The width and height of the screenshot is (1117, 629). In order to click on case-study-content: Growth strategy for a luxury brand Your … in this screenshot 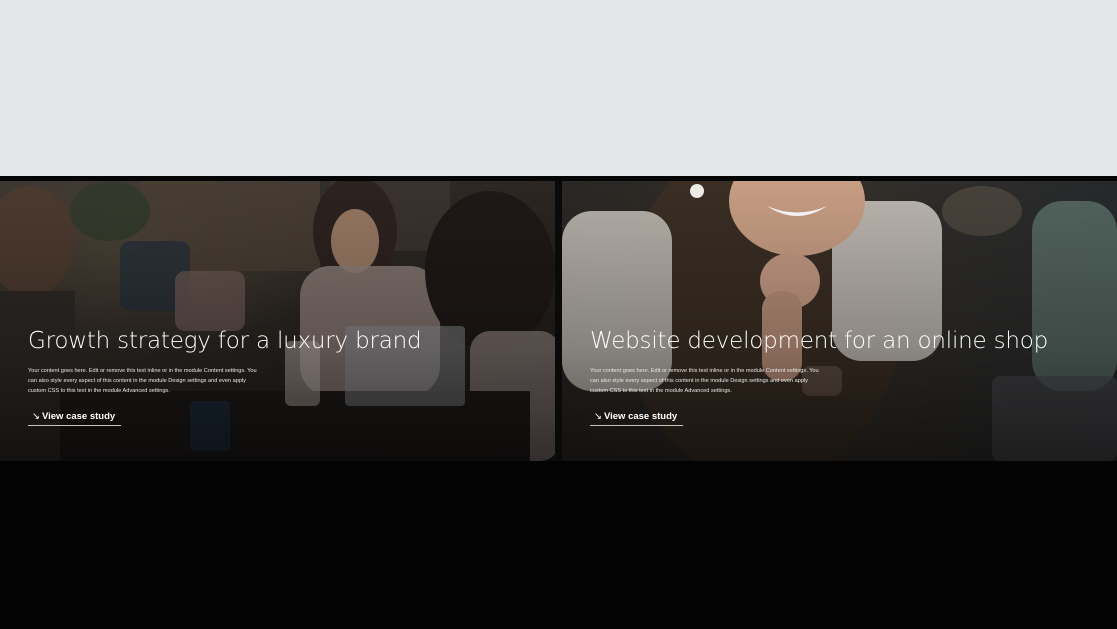, I will do `click(278, 376)`.